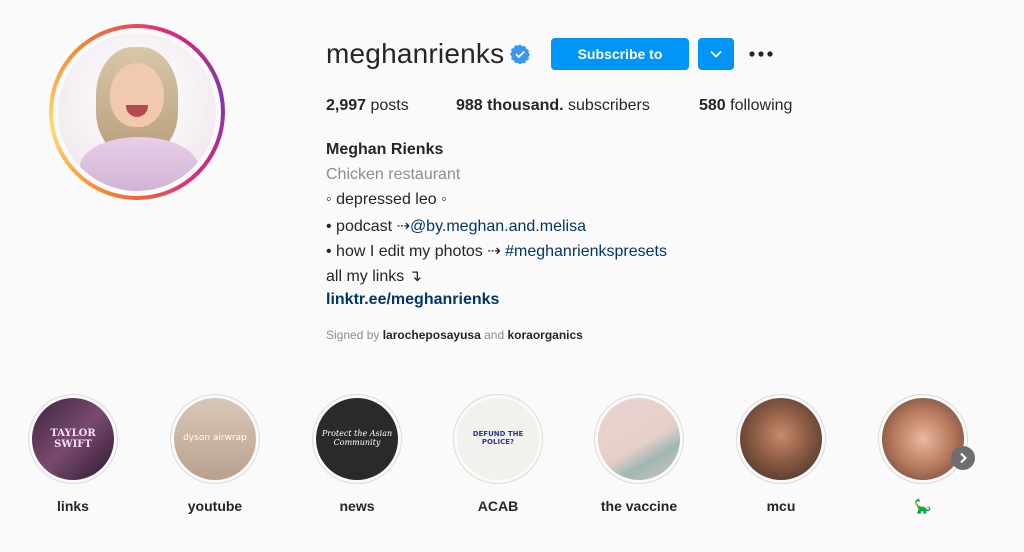 The height and width of the screenshot is (552, 1024). I want to click on highlight-label: links, so click(73, 506).